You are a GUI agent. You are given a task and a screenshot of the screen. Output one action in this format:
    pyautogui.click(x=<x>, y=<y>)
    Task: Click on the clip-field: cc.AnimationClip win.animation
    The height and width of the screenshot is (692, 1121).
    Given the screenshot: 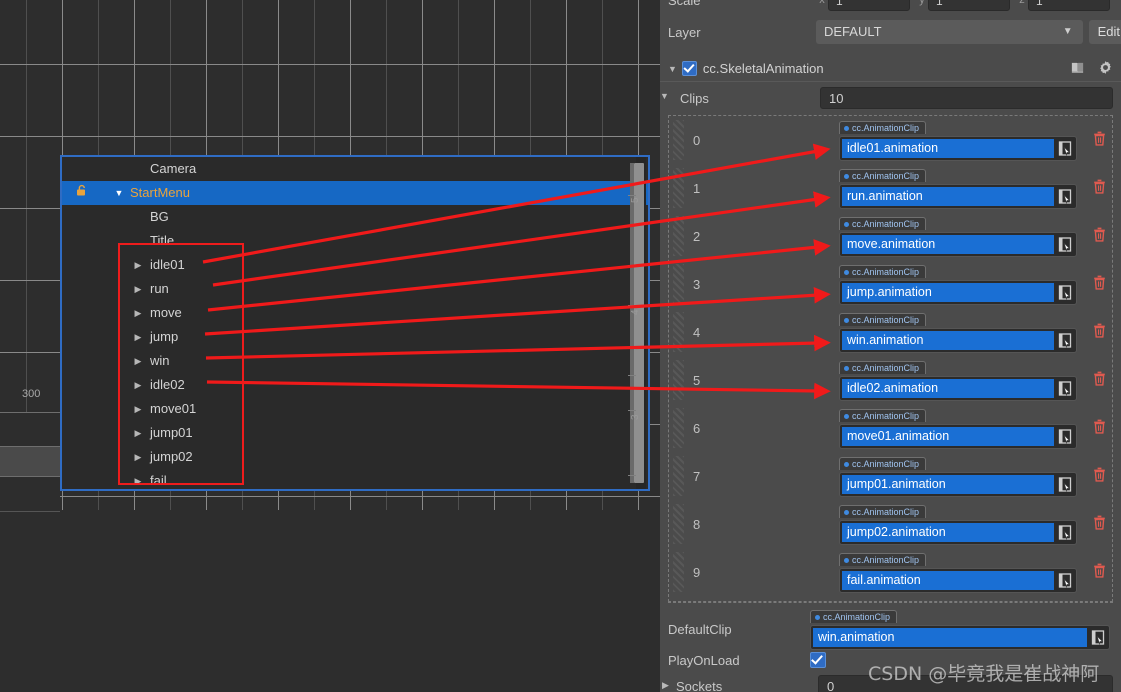 What is the action you would take?
    pyautogui.click(x=958, y=332)
    